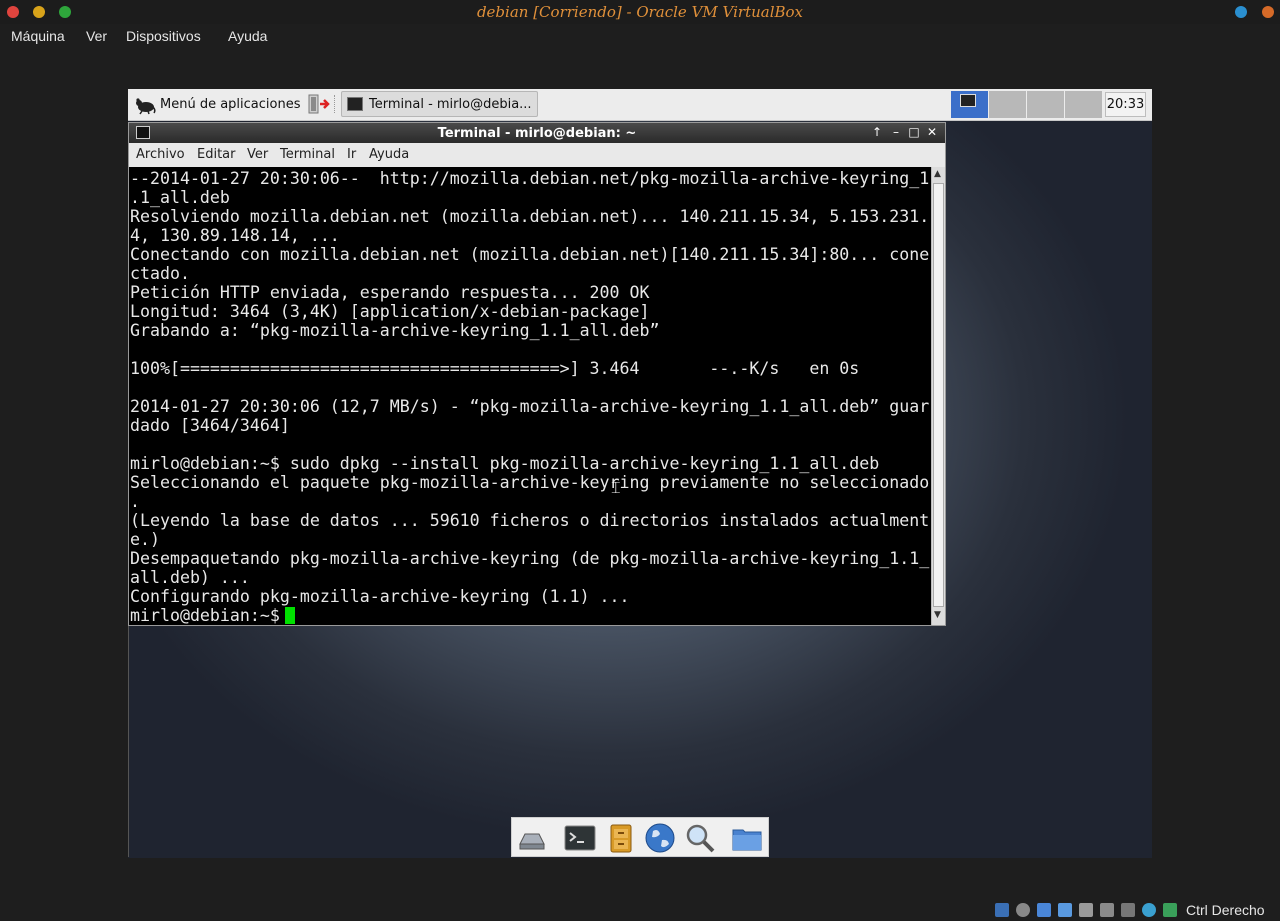  I want to click on applications-menu-label: Menú de aplicaciones, so click(230, 104).